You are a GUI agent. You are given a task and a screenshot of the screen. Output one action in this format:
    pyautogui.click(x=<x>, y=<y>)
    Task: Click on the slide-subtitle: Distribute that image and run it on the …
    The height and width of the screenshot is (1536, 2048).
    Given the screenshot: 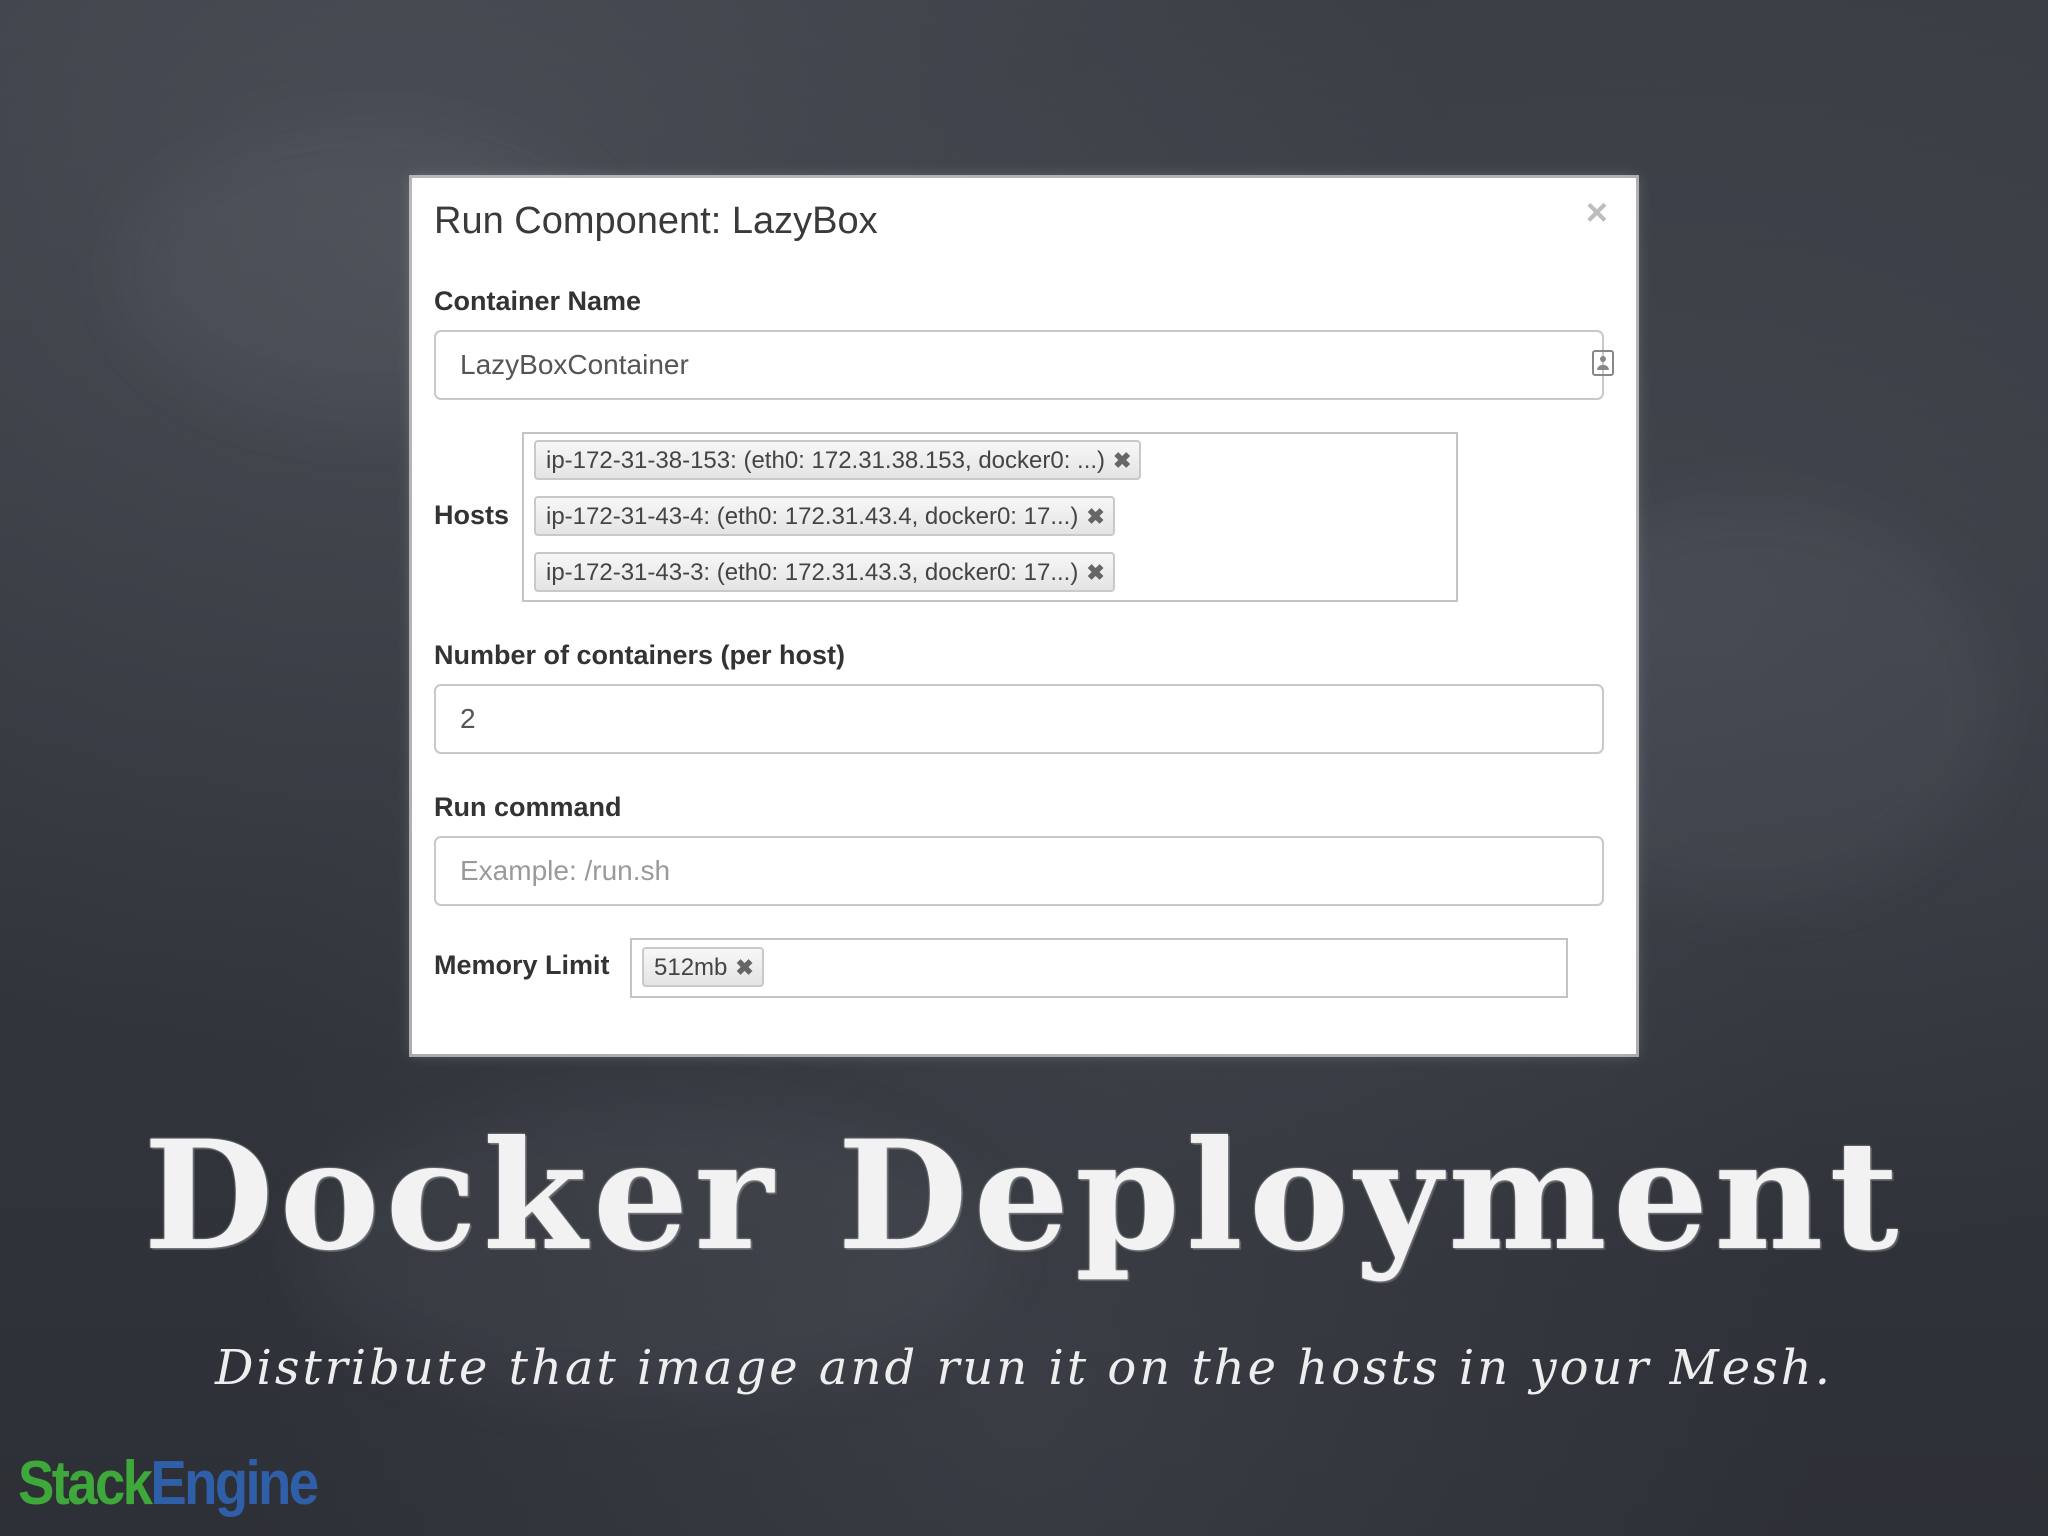 What is the action you would take?
    pyautogui.click(x=1024, y=1368)
    